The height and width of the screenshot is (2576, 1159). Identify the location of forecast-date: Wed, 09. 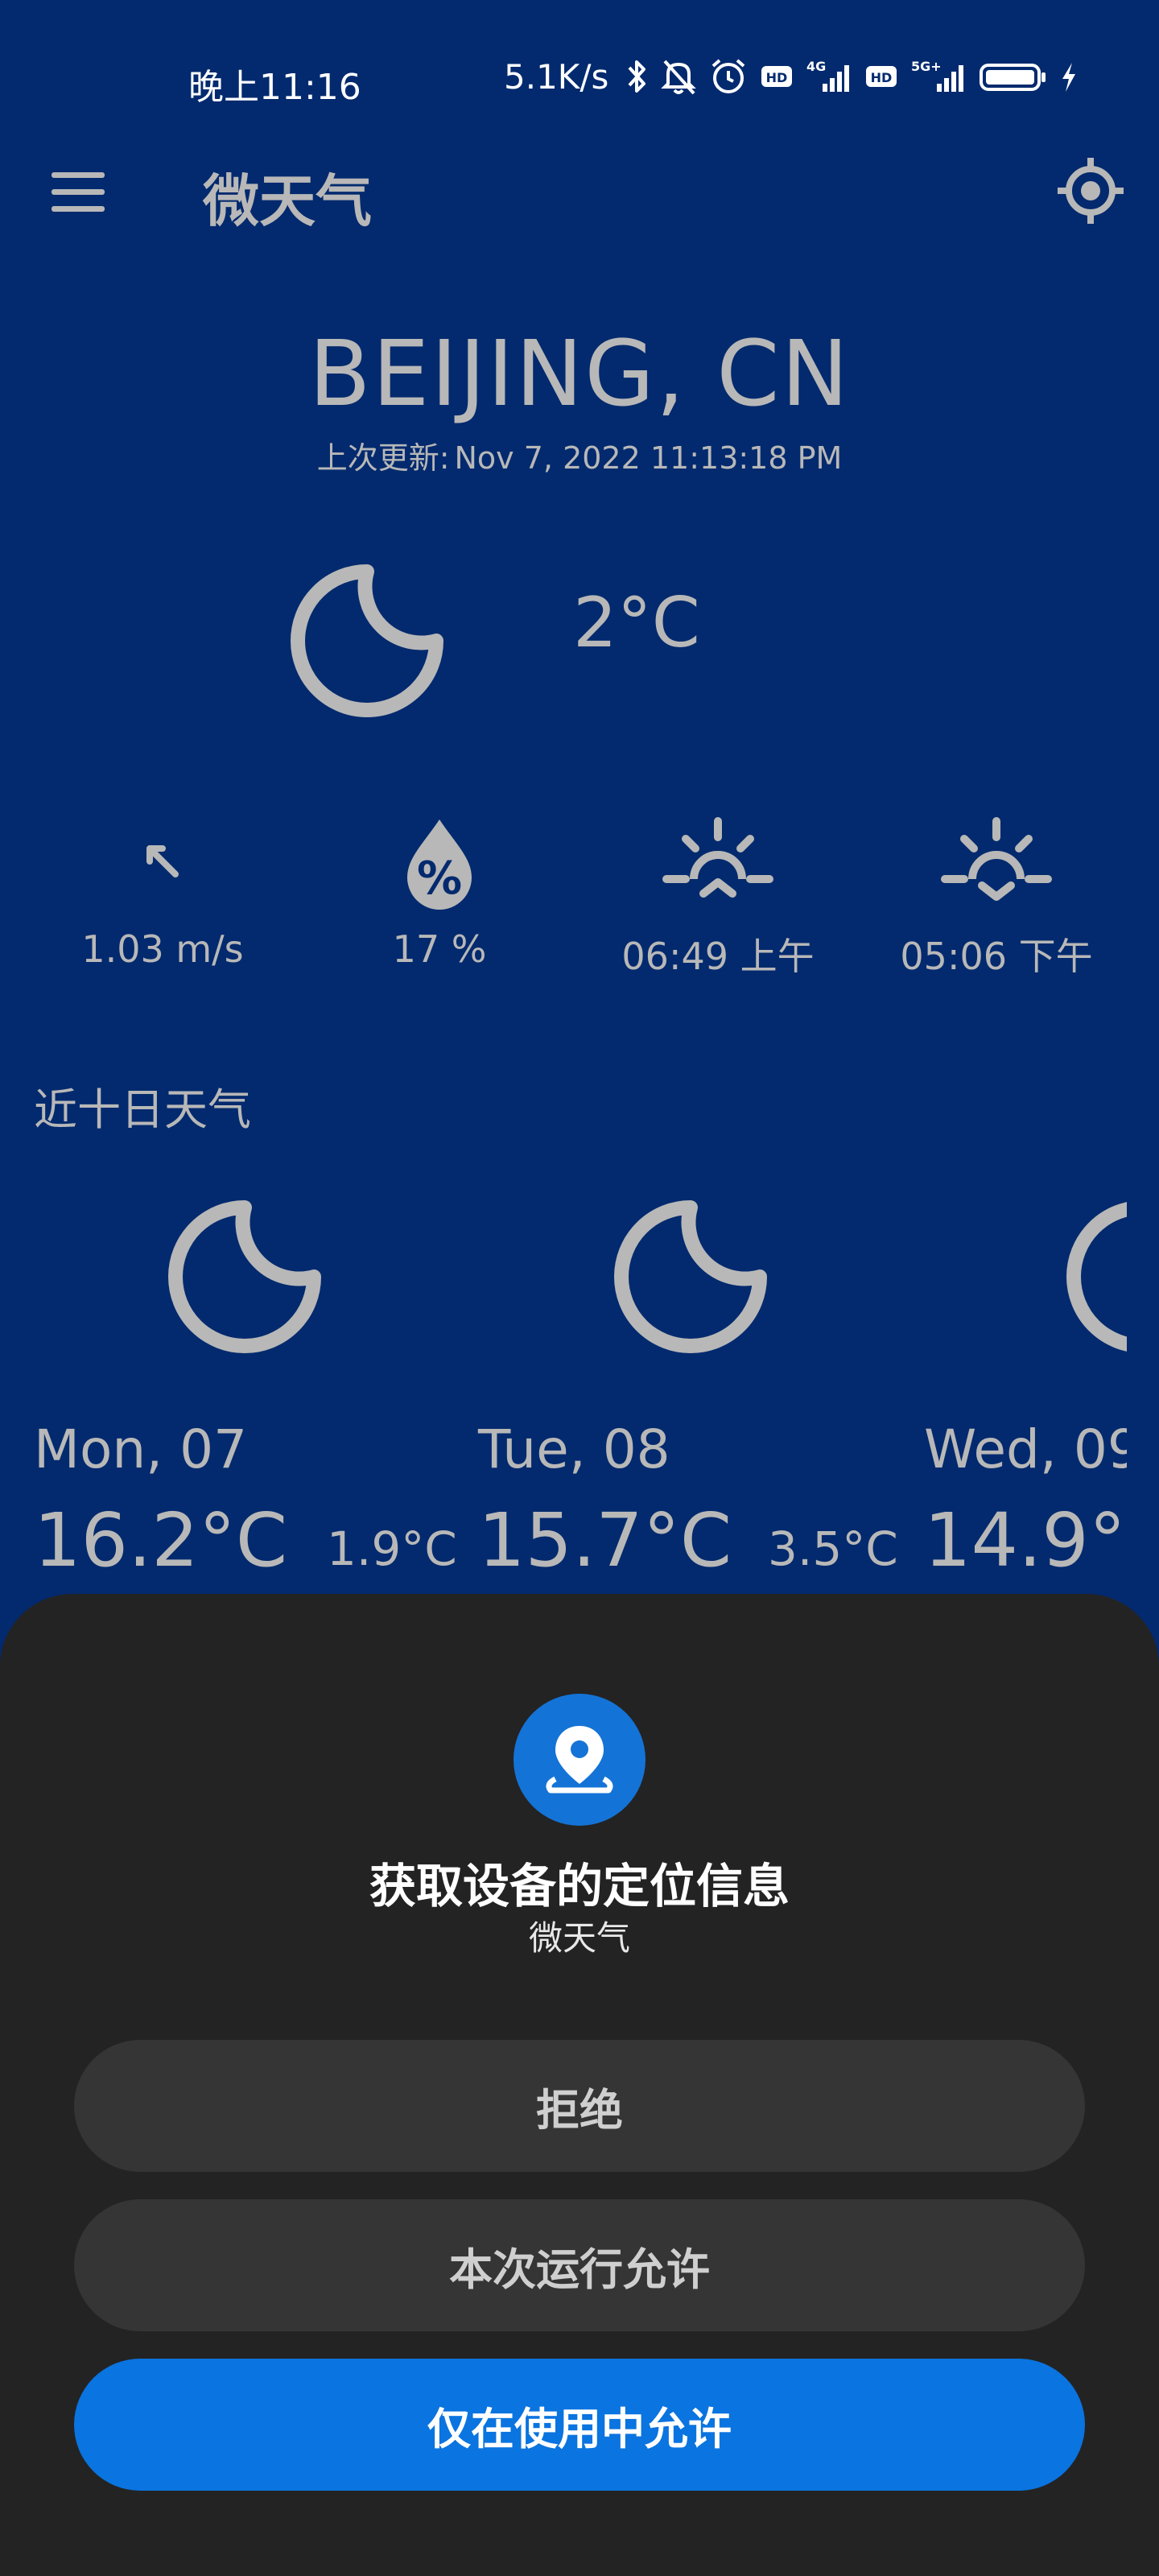
(1025, 1449).